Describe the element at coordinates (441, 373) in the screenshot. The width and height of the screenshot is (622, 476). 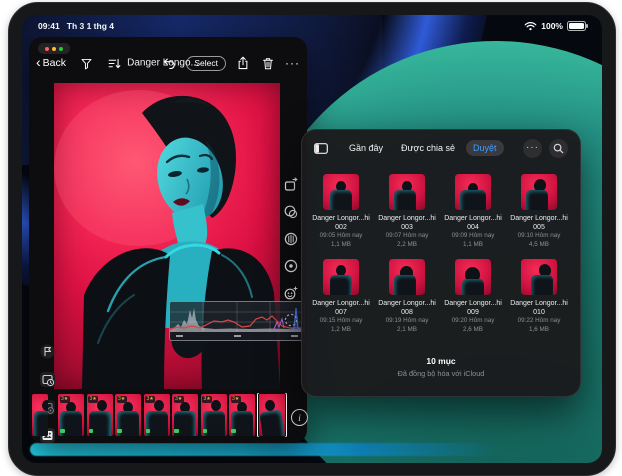
I see `sync-status: Đã đồng bộ hóa với iCloud` at that location.